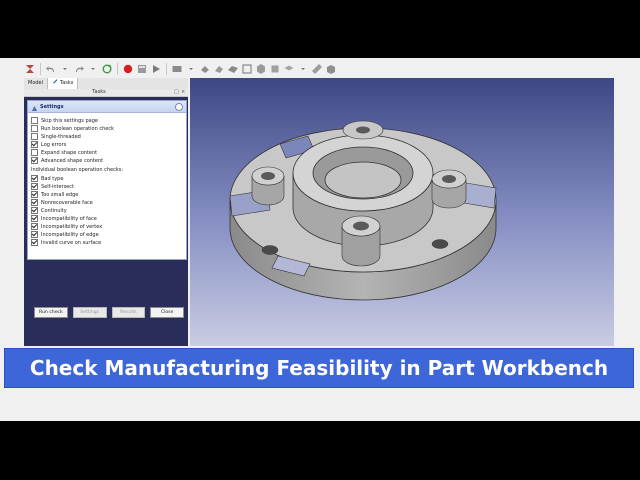  Describe the element at coordinates (363, 130) in the screenshot. I see `tab-back` at that location.